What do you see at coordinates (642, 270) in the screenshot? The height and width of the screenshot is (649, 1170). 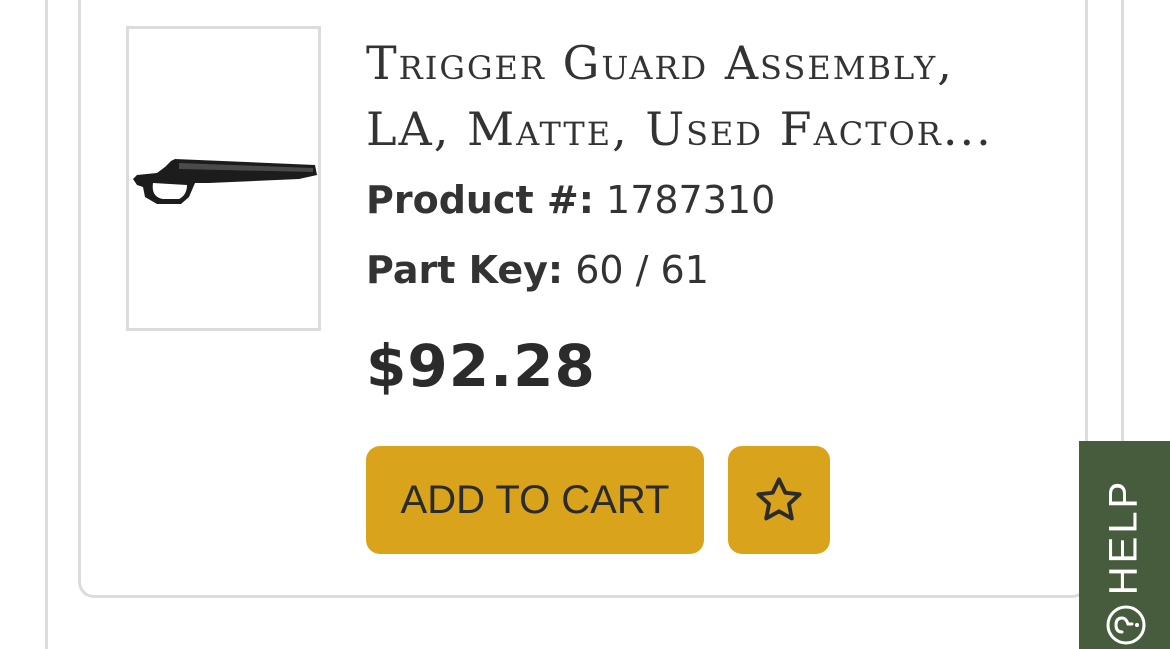 I see `part-key-value: 60 / 61` at bounding box center [642, 270].